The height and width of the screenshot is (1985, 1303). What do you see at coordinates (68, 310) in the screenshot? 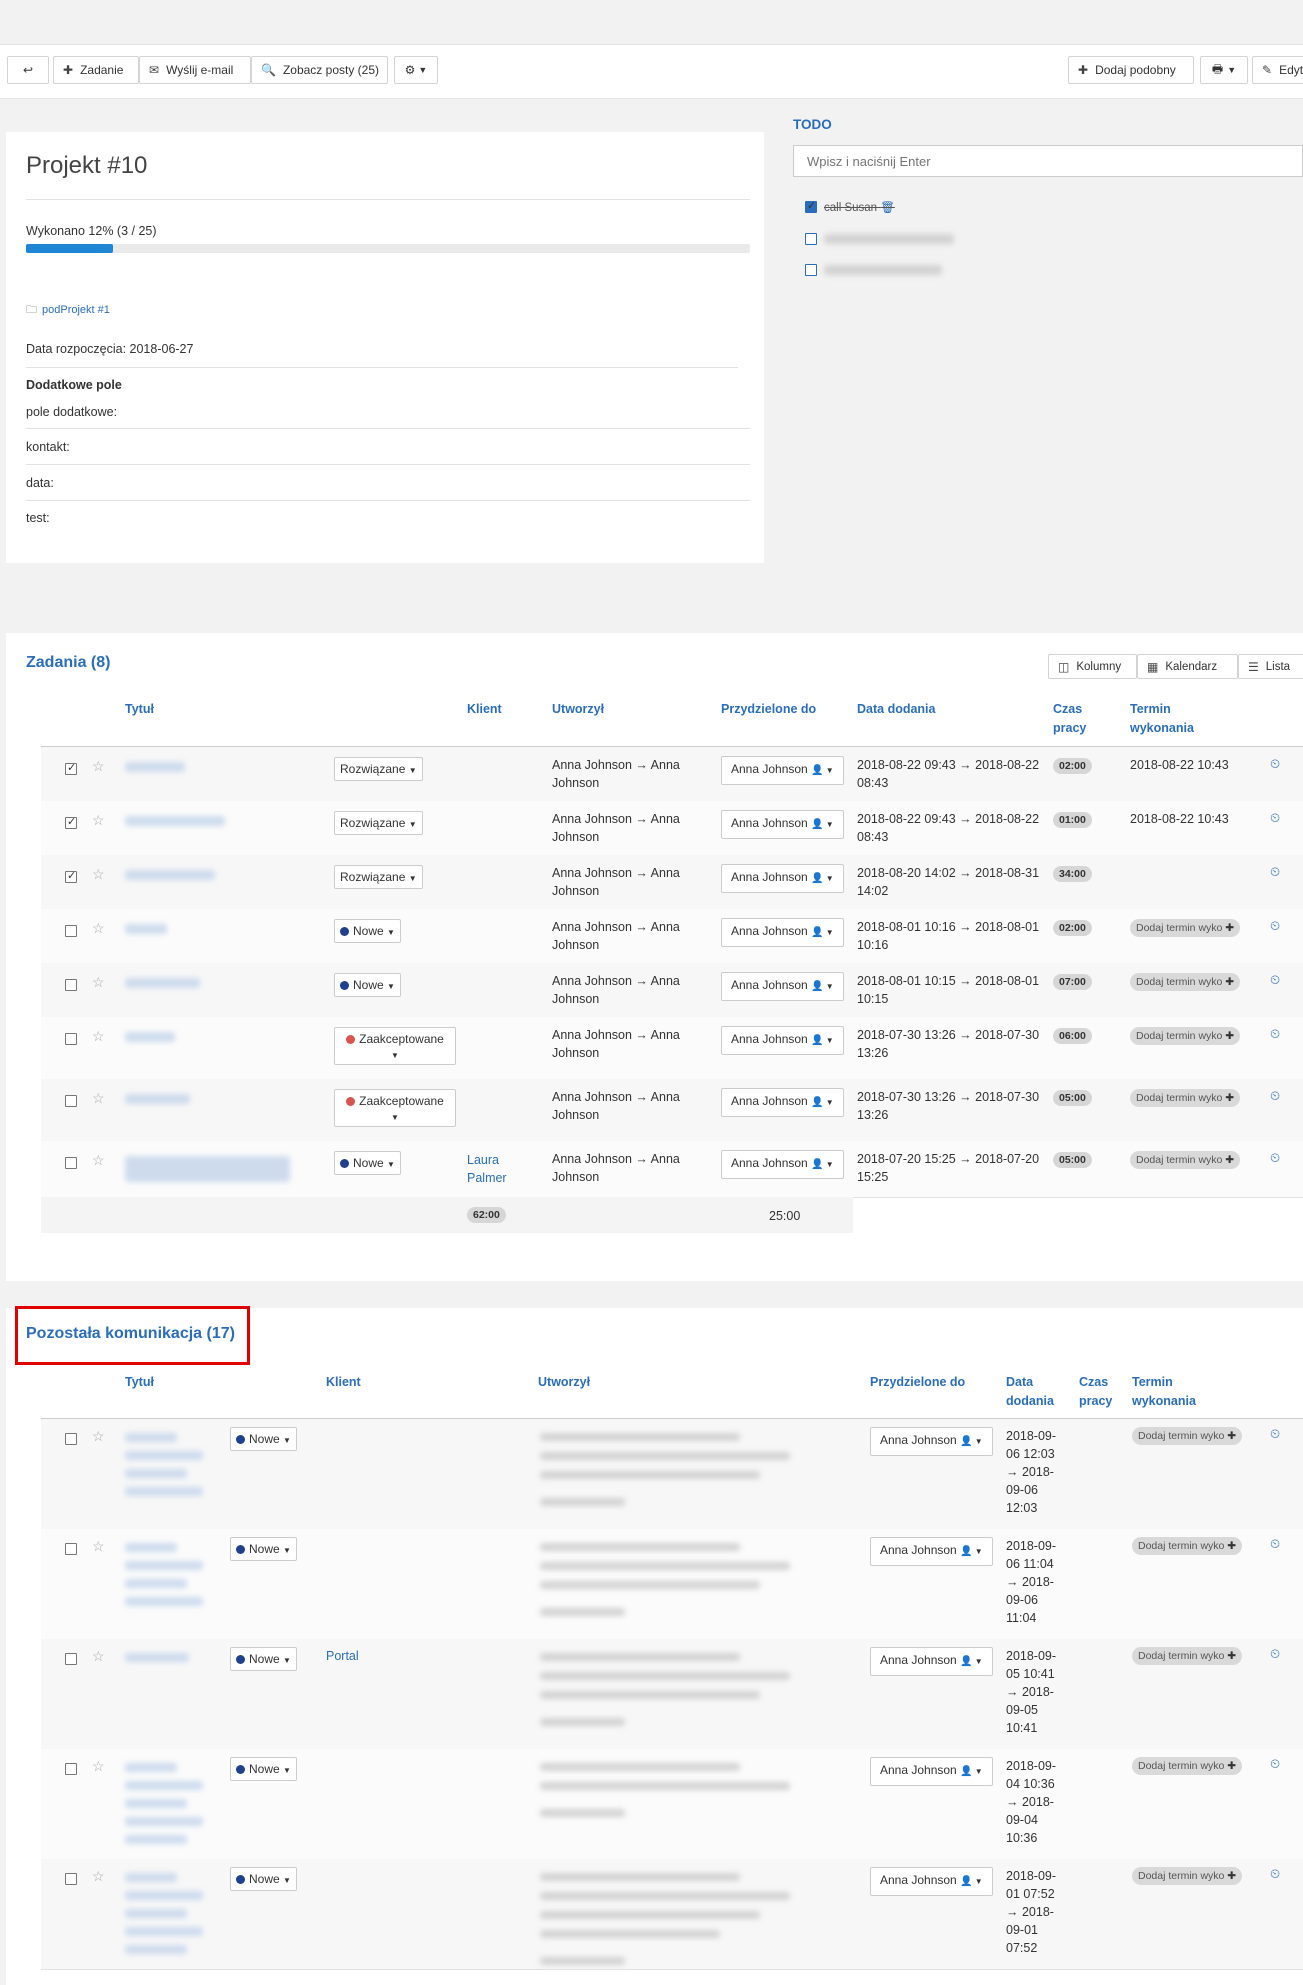
I see `subproject-link: 🗀 podProjekt #1` at bounding box center [68, 310].